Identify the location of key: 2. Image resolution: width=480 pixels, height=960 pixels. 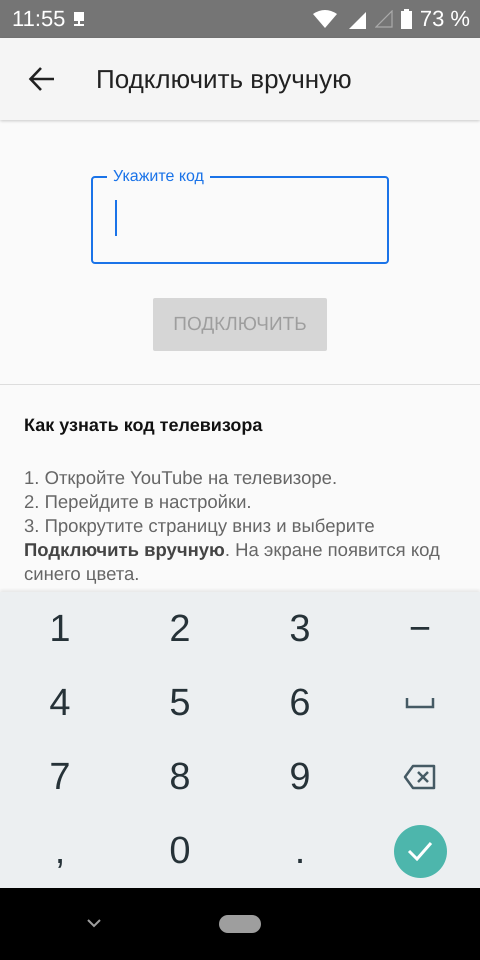
(180, 629).